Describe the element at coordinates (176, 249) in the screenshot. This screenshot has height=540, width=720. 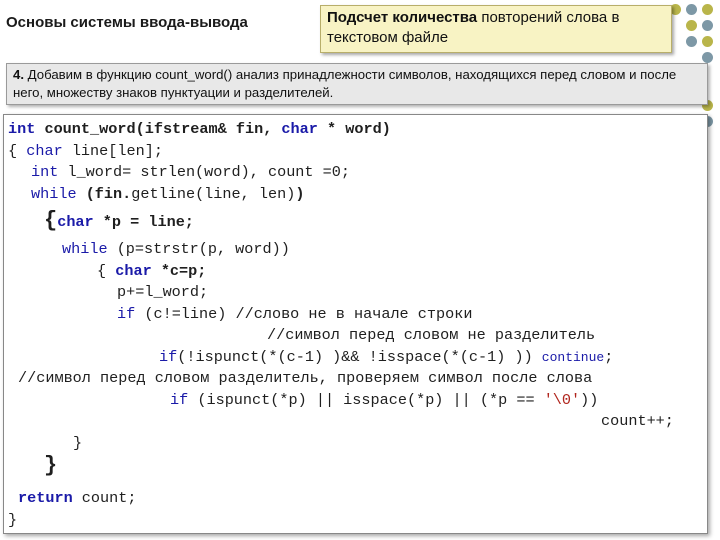
I see `code-line-6: while (p=strstr(p, word))` at that location.